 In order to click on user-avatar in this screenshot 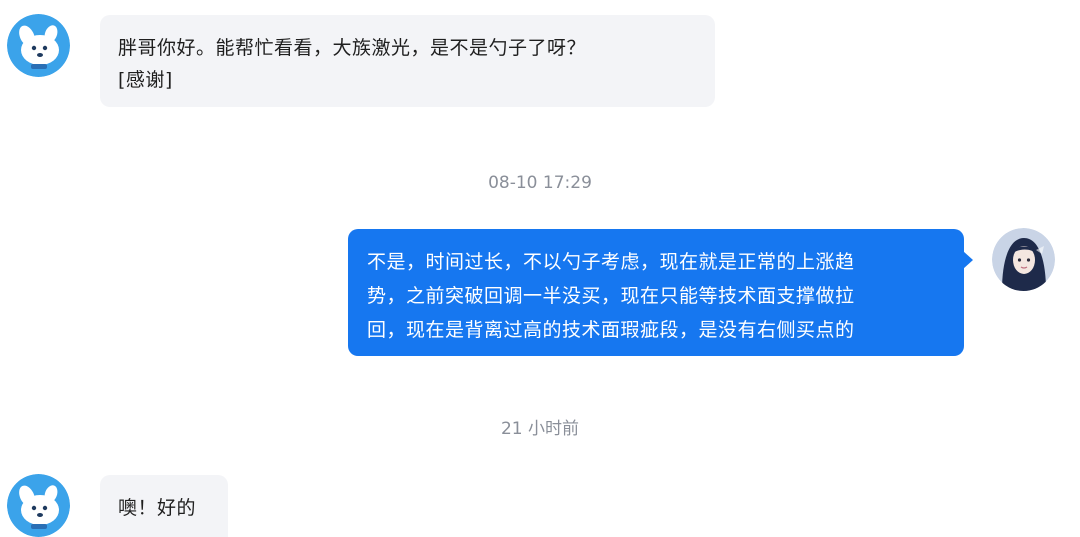, I will do `click(1023, 259)`.